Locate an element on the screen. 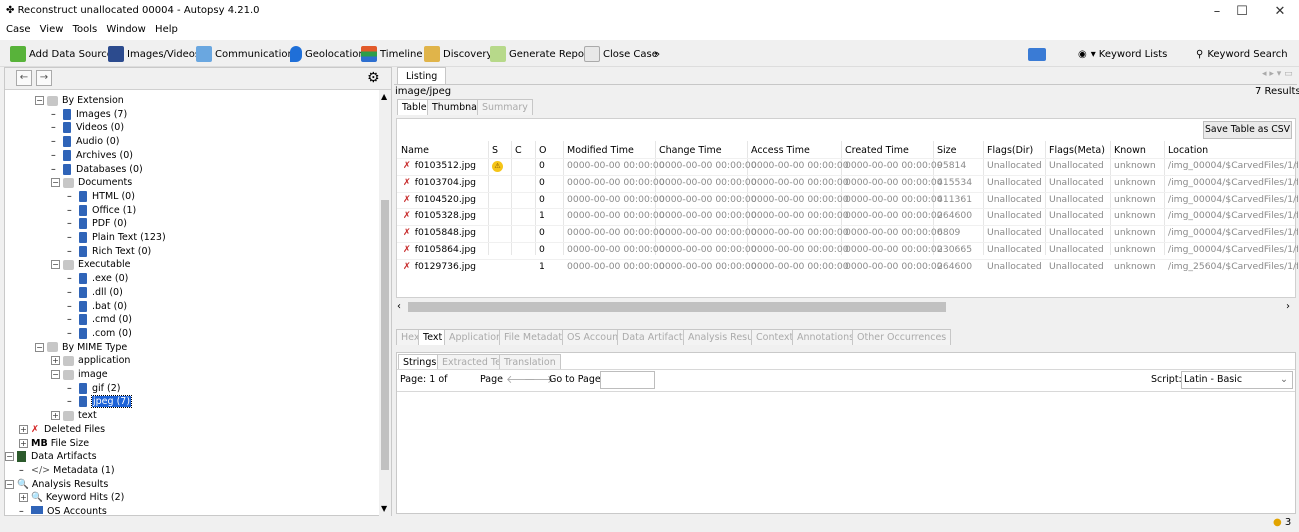 The image size is (1299, 532). tab-data-artifacts: Data Artifacts is located at coordinates (655, 337).